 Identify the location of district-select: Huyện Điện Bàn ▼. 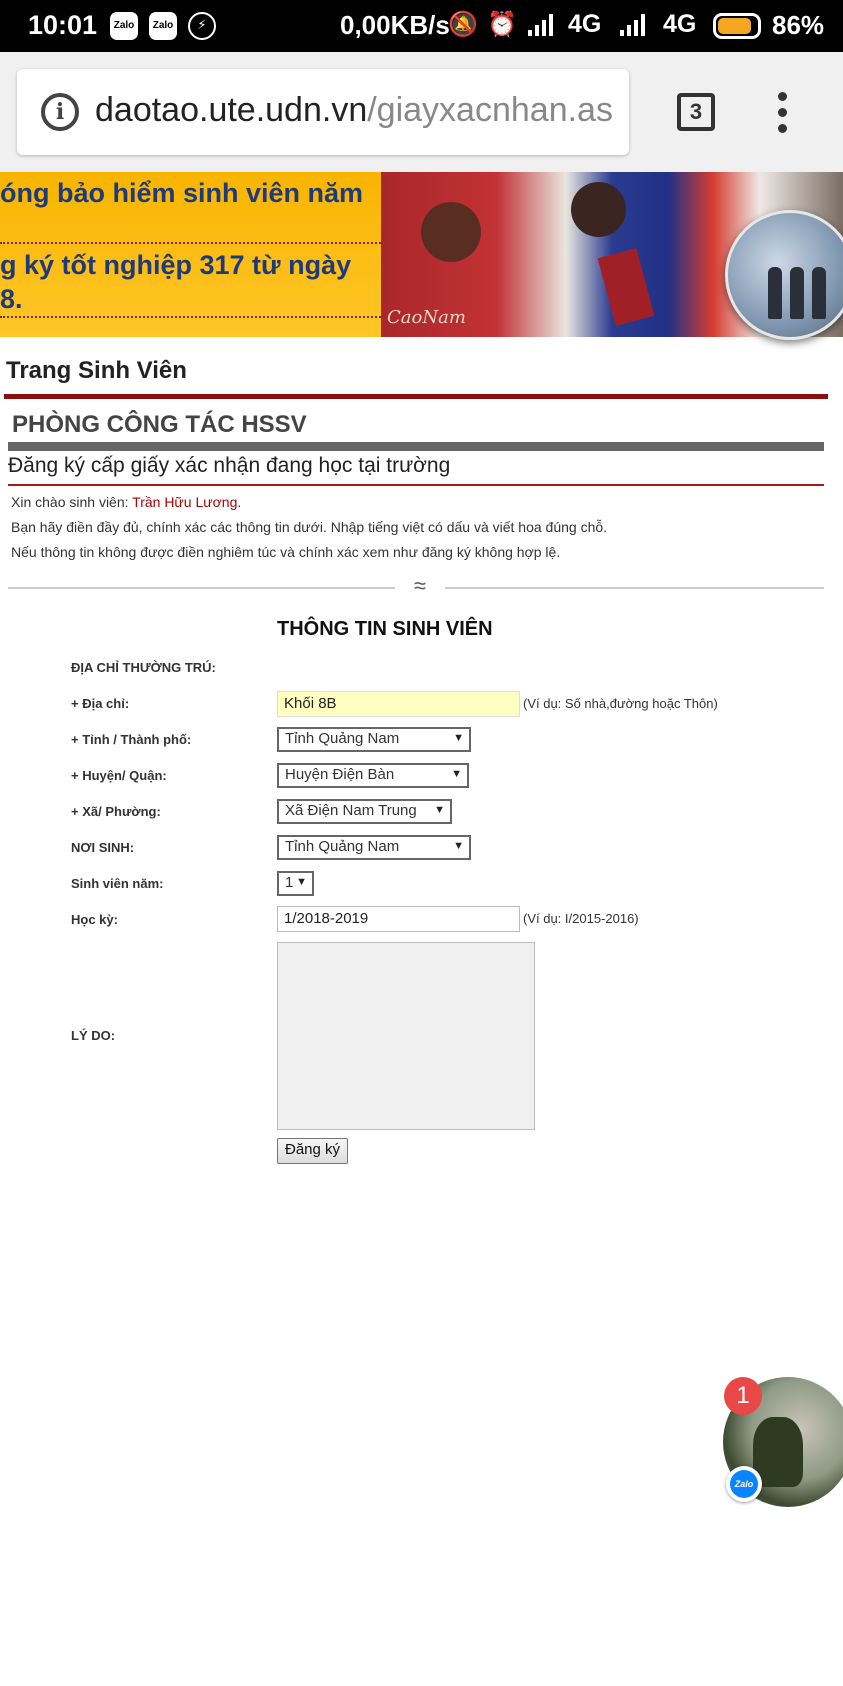
(373, 775).